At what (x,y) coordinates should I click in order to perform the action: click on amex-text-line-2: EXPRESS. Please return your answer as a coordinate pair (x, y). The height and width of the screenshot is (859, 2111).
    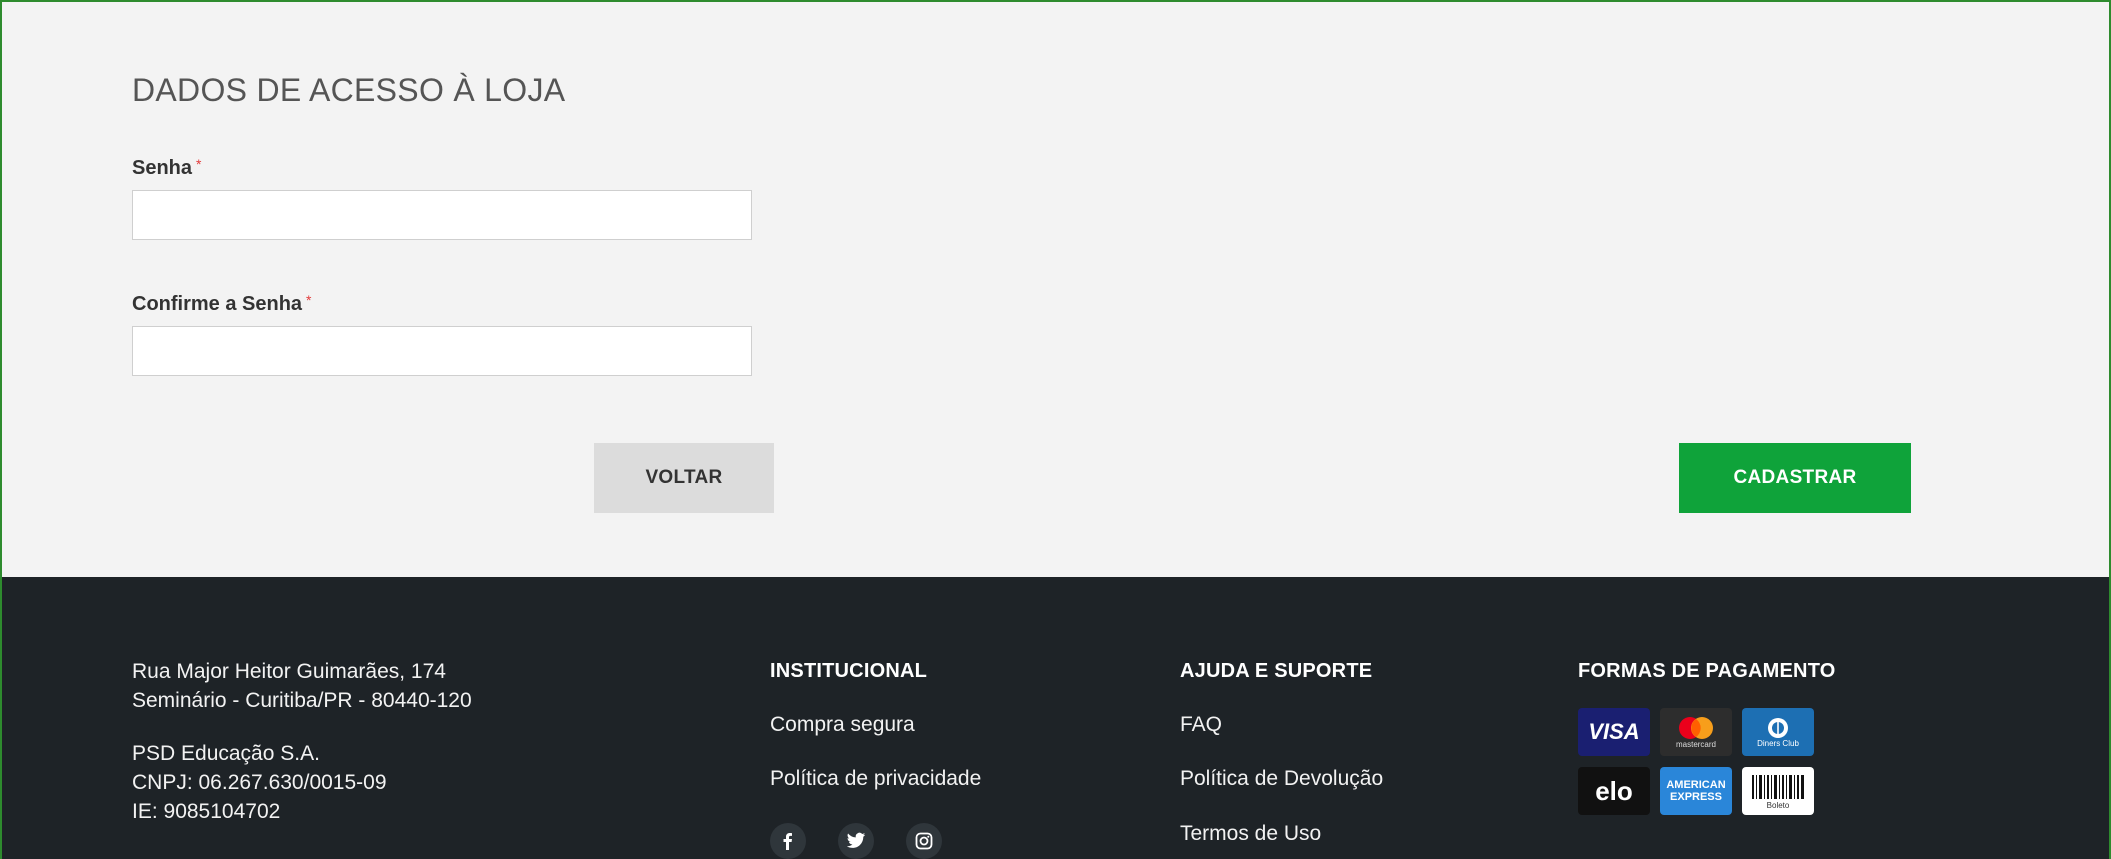
    Looking at the image, I should click on (1696, 797).